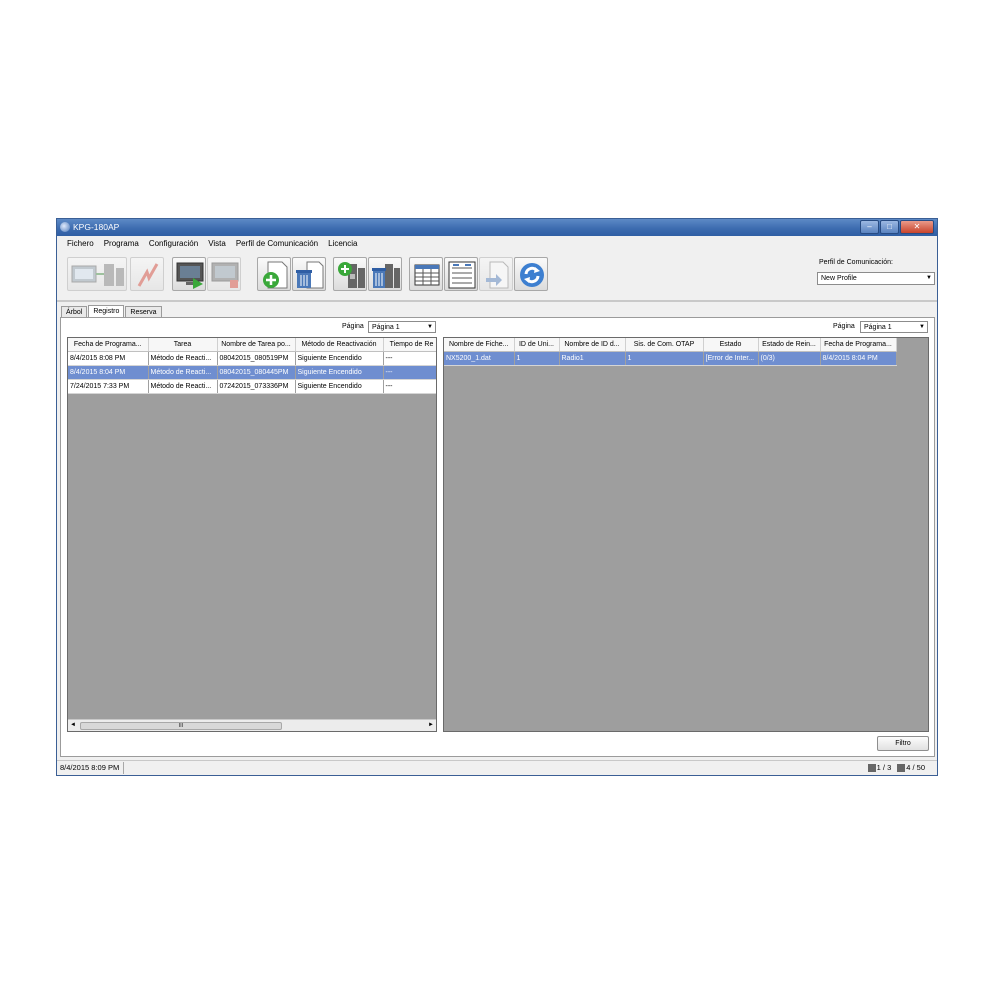  What do you see at coordinates (386, 327) in the screenshot?
I see `left-page-value: Página 1` at bounding box center [386, 327].